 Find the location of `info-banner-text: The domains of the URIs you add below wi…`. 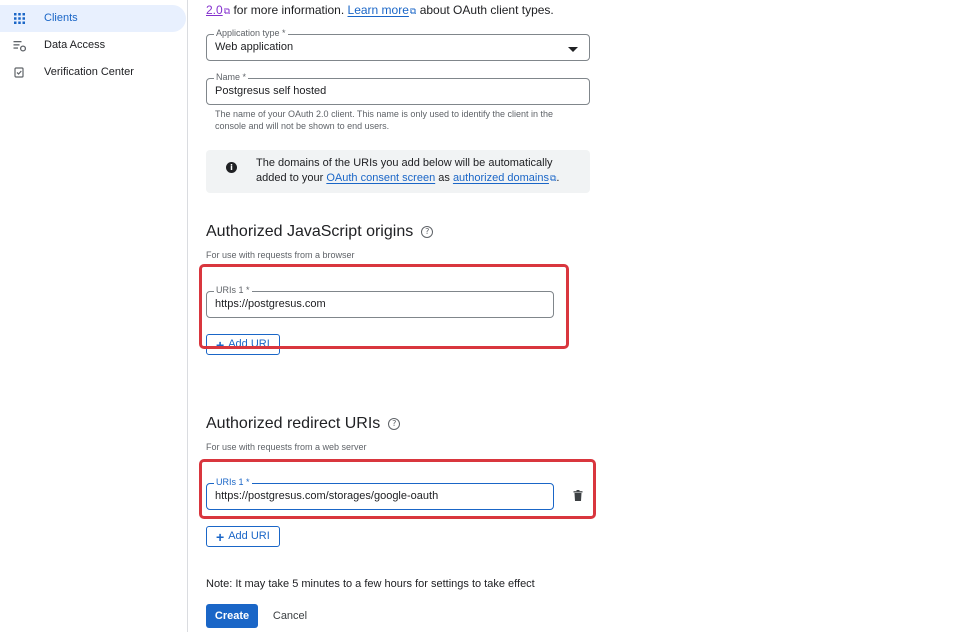

info-banner-text: The domains of the URIs you add below wi… is located at coordinates (421, 171).